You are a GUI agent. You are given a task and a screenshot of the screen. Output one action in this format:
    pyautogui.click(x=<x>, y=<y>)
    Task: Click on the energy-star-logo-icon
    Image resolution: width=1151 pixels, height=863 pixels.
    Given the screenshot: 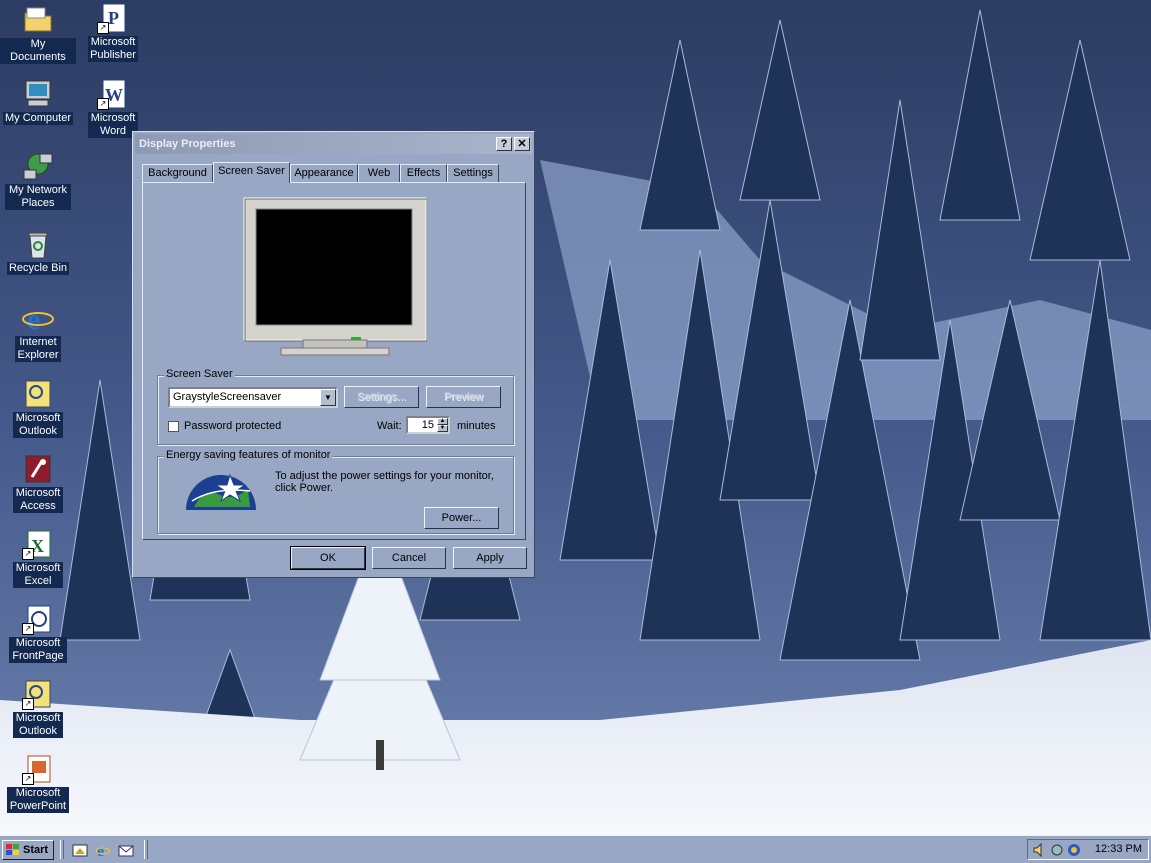 What is the action you would take?
    pyautogui.click(x=221, y=489)
    